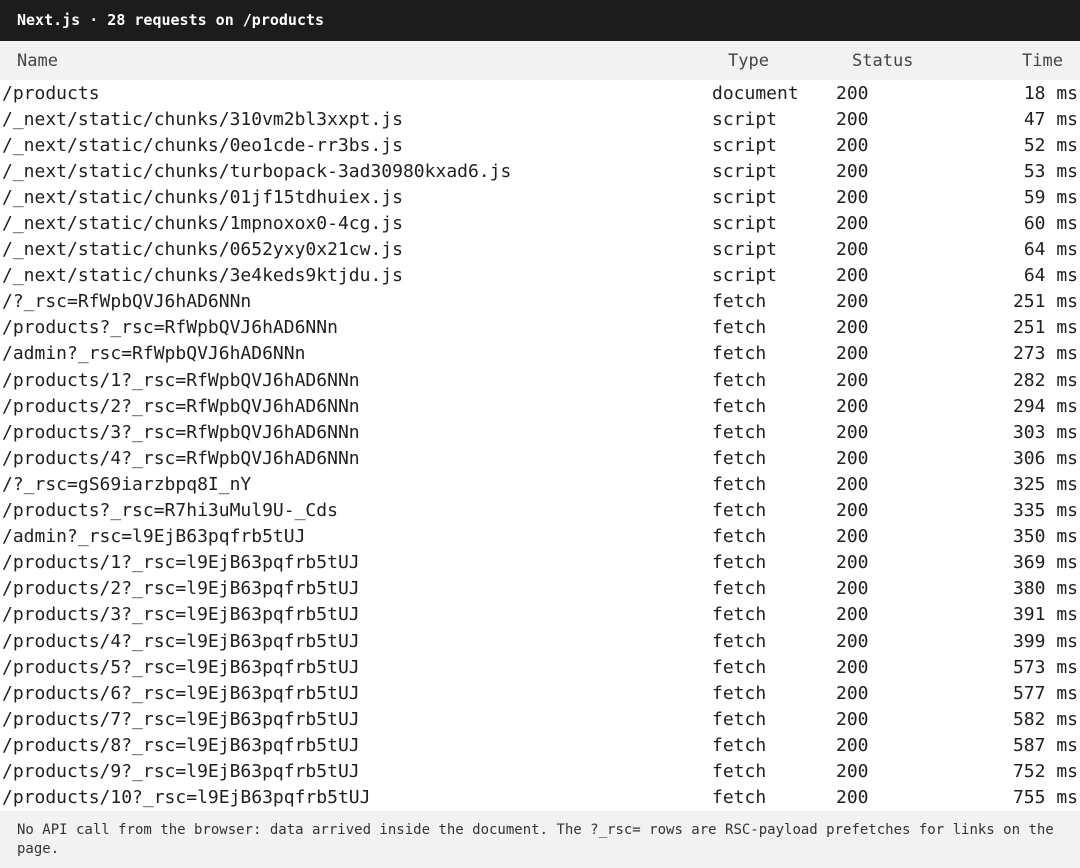 The width and height of the screenshot is (1080, 868). I want to click on request-time: 18 ms, so click(1050, 93).